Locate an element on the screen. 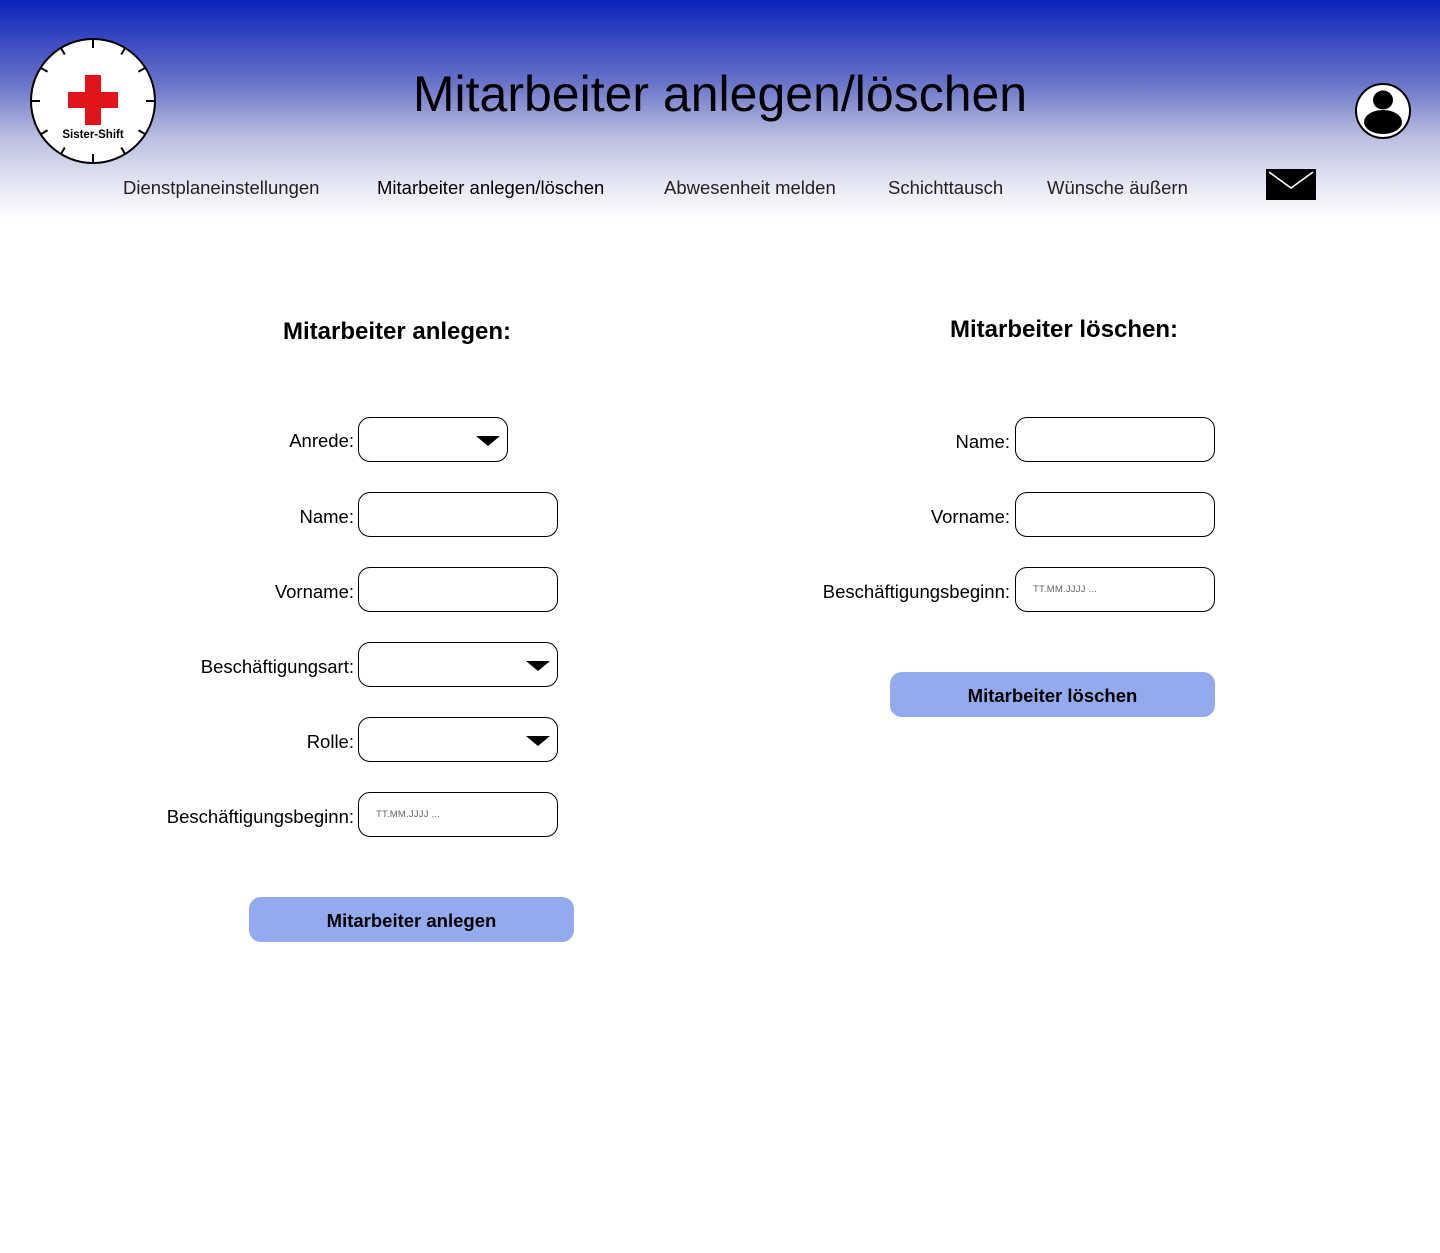 Image resolution: width=1440 pixels, height=1253 pixels. sister-shift-logo: Sister-Shift is located at coordinates (93, 101).